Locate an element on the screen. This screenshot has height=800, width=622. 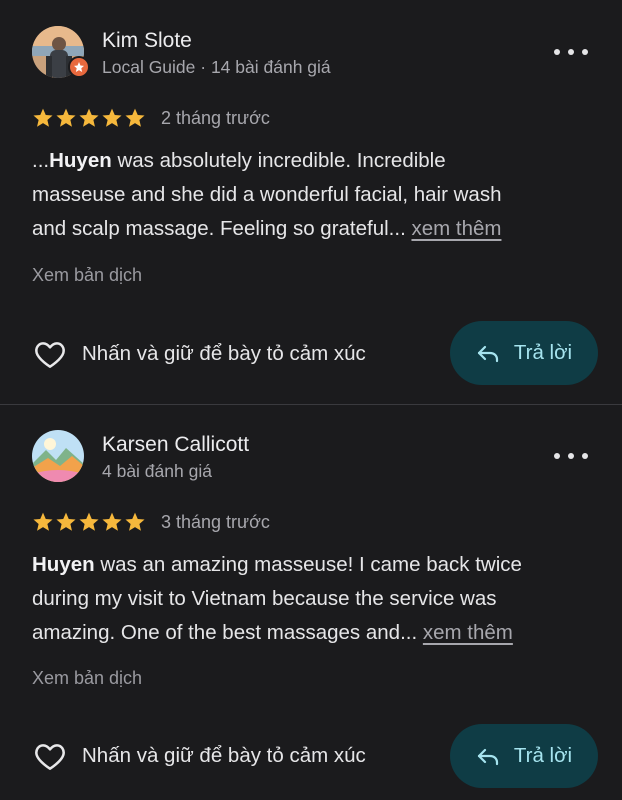
rating-row: 3 tháng trước is located at coordinates (151, 522).